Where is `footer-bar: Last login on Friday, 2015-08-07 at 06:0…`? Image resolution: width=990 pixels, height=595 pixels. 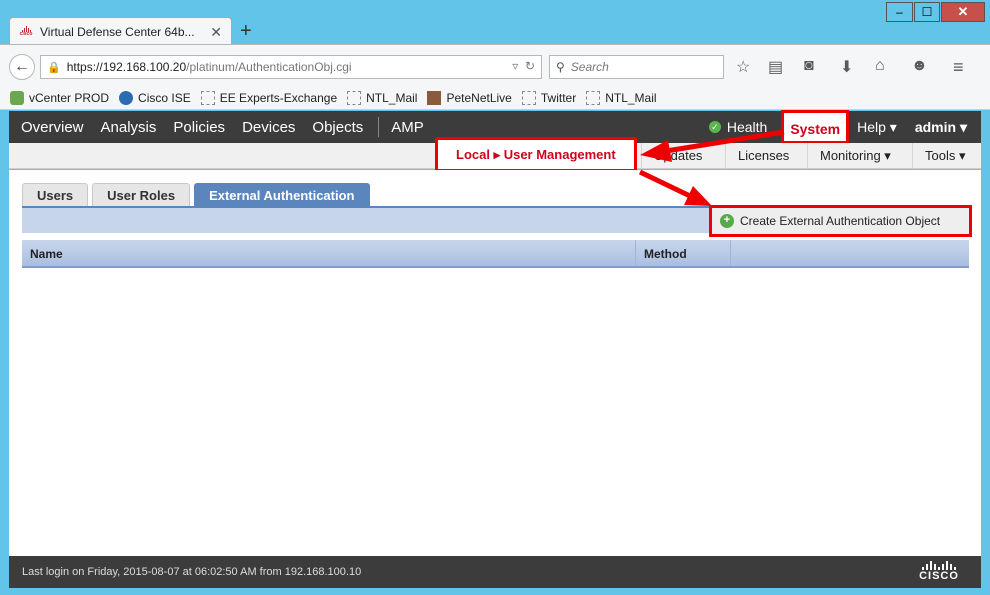
footer-bar: Last login on Friday, 2015-08-07 at 06:0… is located at coordinates (495, 572).